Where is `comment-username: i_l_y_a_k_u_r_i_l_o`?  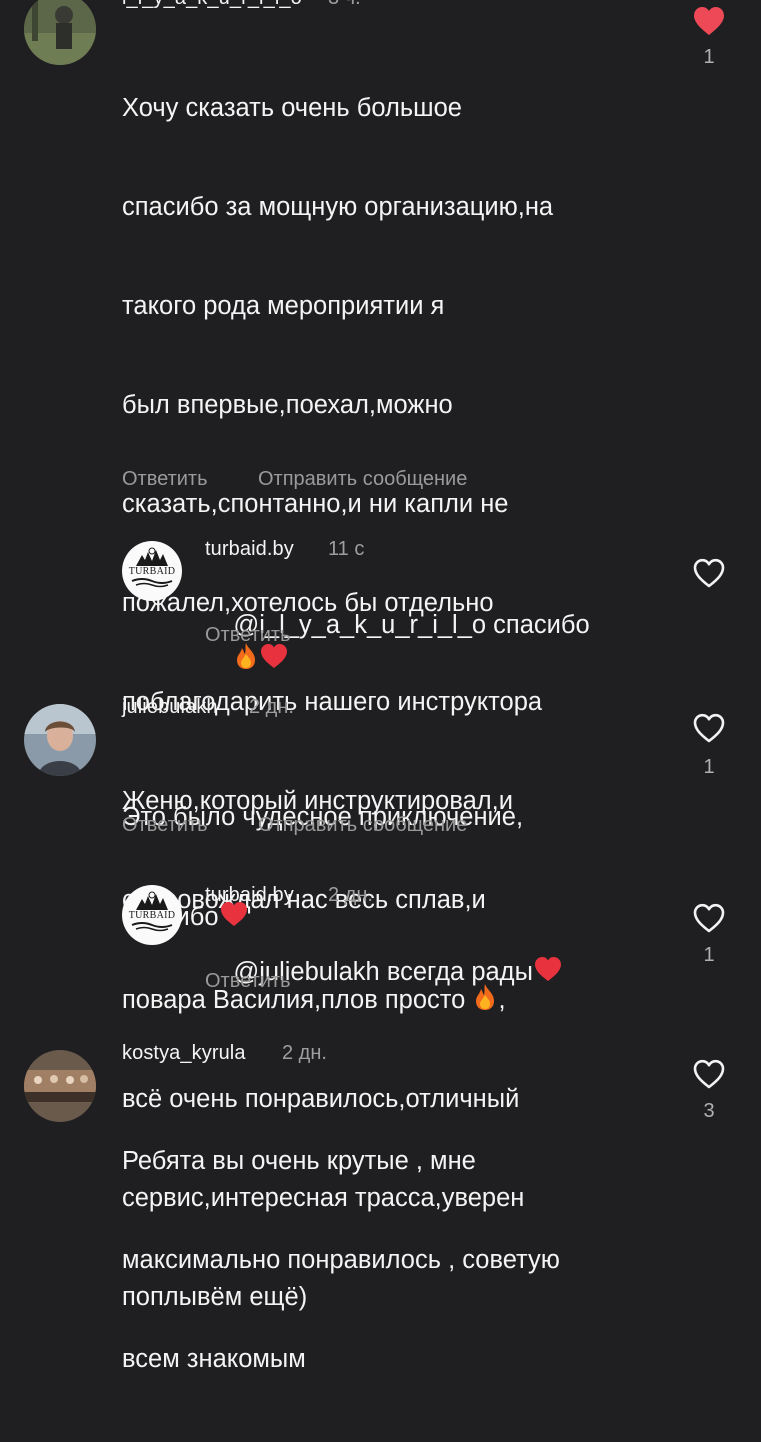
comment-username: i_l_y_a_k_u_r_i_l_o is located at coordinates (212, 5).